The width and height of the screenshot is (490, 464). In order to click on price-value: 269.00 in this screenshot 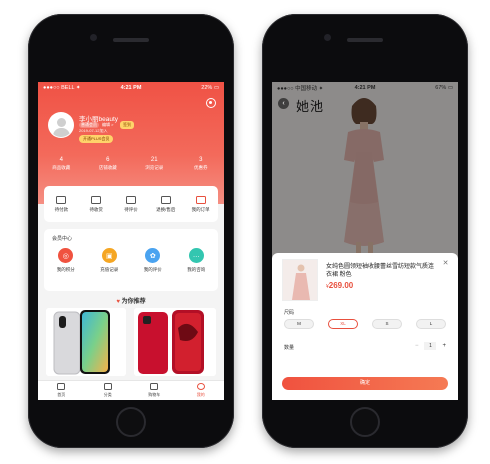, I will do `click(341, 285)`.